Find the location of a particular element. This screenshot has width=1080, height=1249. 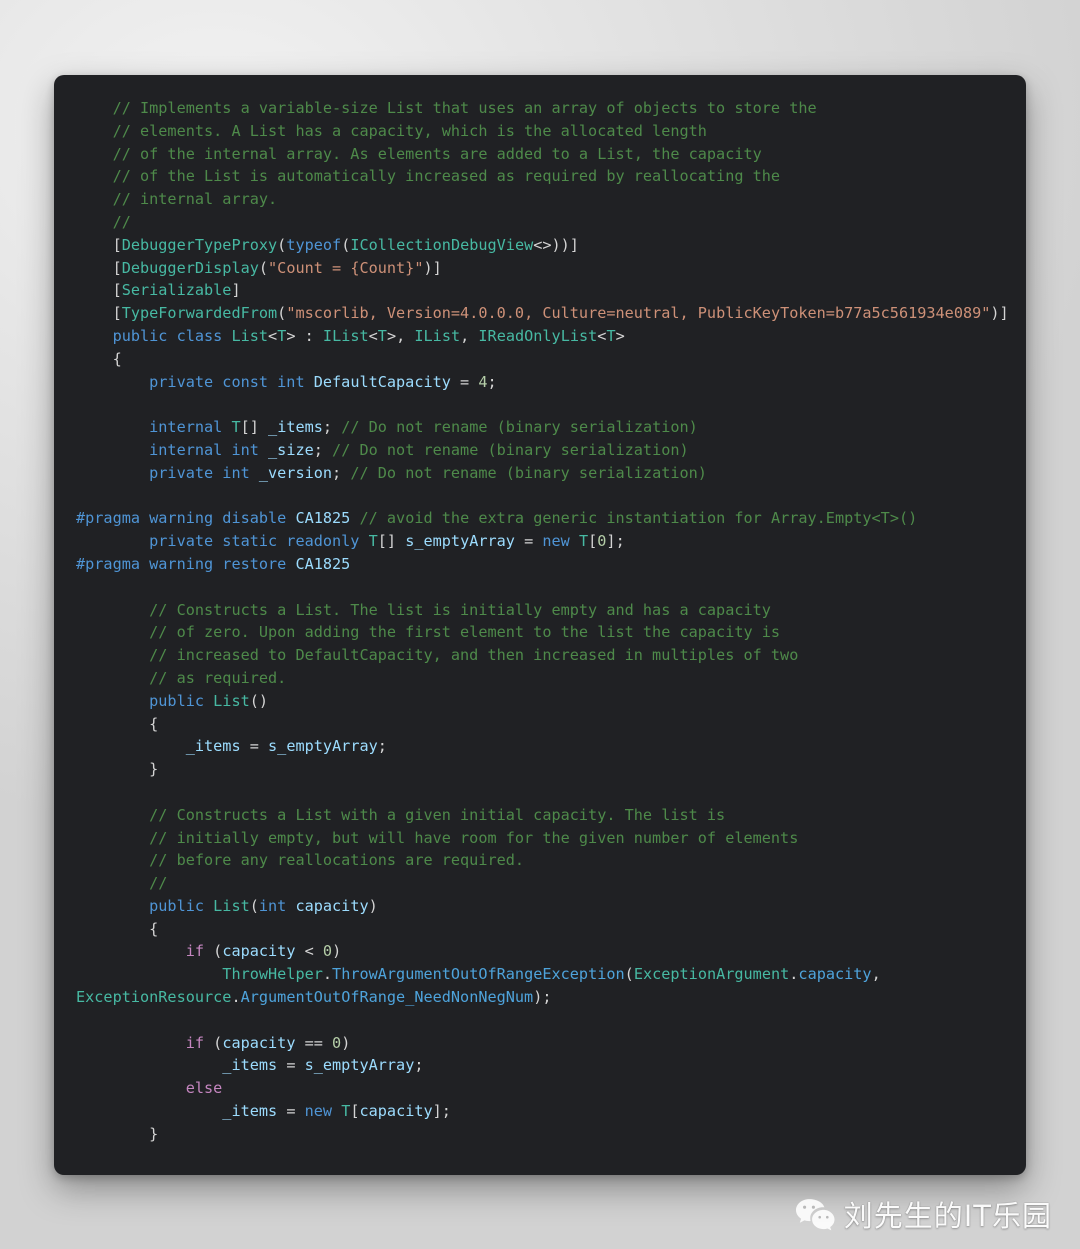

wechat-icon is located at coordinates (815, 1216).